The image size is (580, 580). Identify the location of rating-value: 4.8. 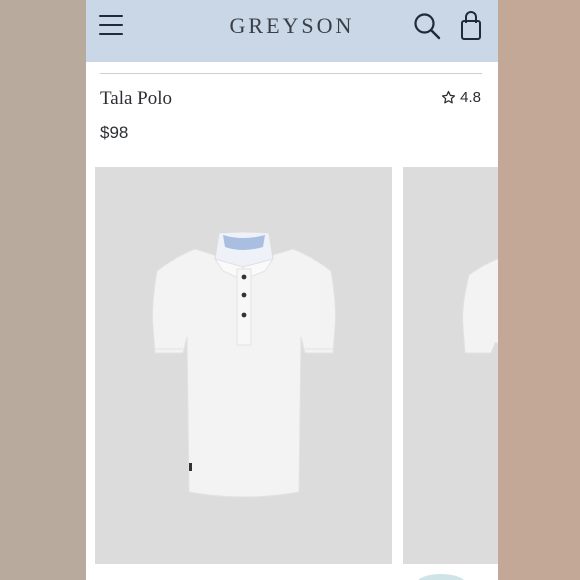
(470, 97).